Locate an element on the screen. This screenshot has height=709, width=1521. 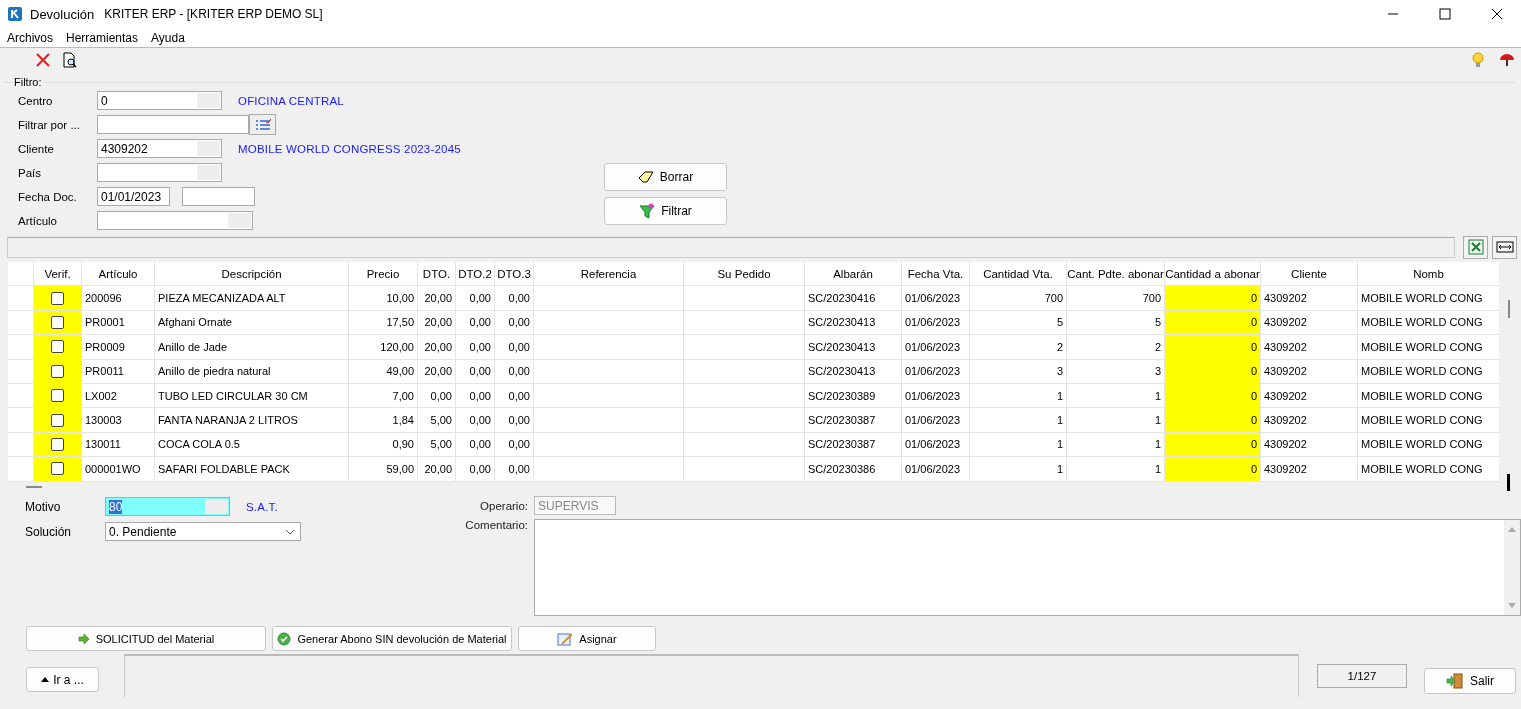
table-cell: Anillo de piedra natural is located at coordinates (252, 371).